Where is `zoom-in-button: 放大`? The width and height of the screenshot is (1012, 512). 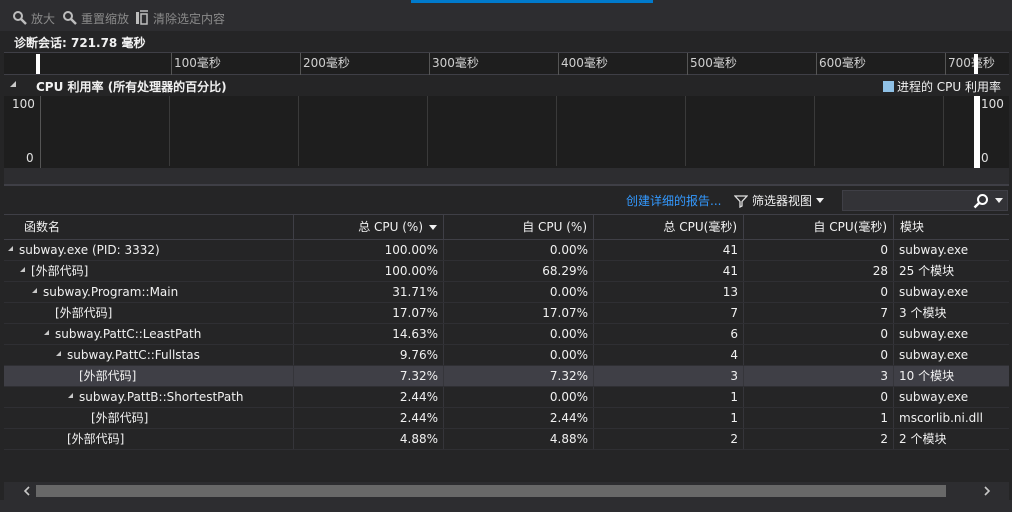
zoom-in-button: 放大 is located at coordinates (33, 18).